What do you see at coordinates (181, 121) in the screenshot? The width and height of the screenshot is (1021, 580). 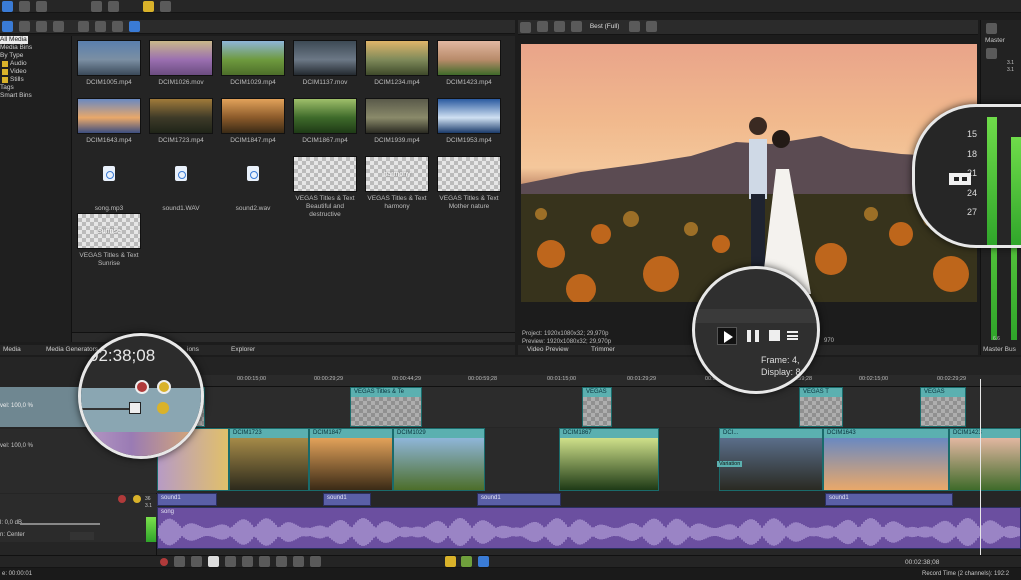 I see `media-item: DCIM1723.mp4` at bounding box center [181, 121].